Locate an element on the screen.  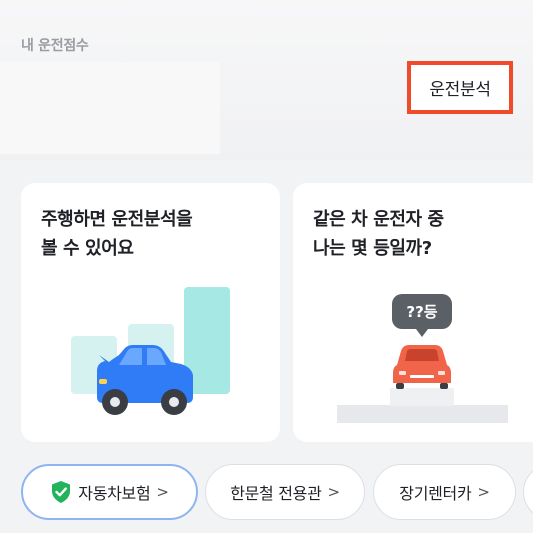
more-chip is located at coordinates (528, 492).